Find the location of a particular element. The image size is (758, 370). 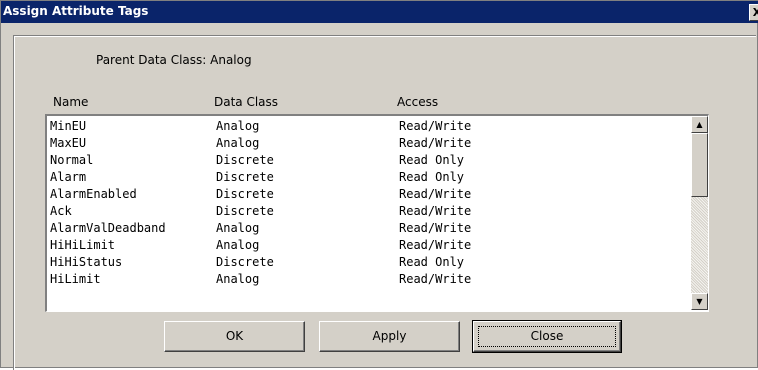

table-row: HiHiStatus Discrete Read Only is located at coordinates (370, 262).